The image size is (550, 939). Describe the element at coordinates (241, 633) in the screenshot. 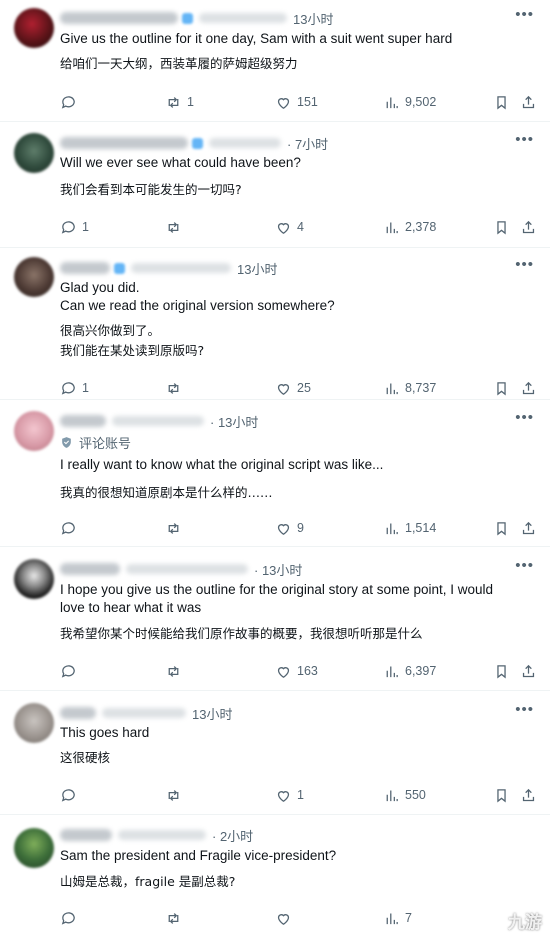

I see `reply-text-zh: 我希望你某个时候能给我们原作故事的概要，我很想听听那是什么` at that location.